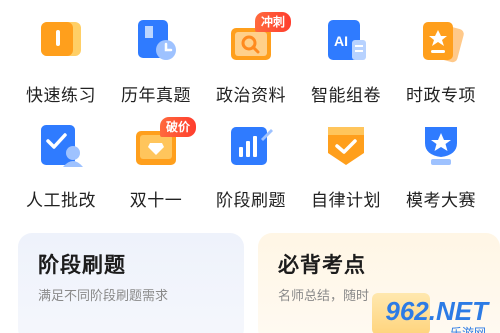  What do you see at coordinates (346, 201) in the screenshot?
I see `menu-item-label: 自律计划` at bounding box center [346, 201].